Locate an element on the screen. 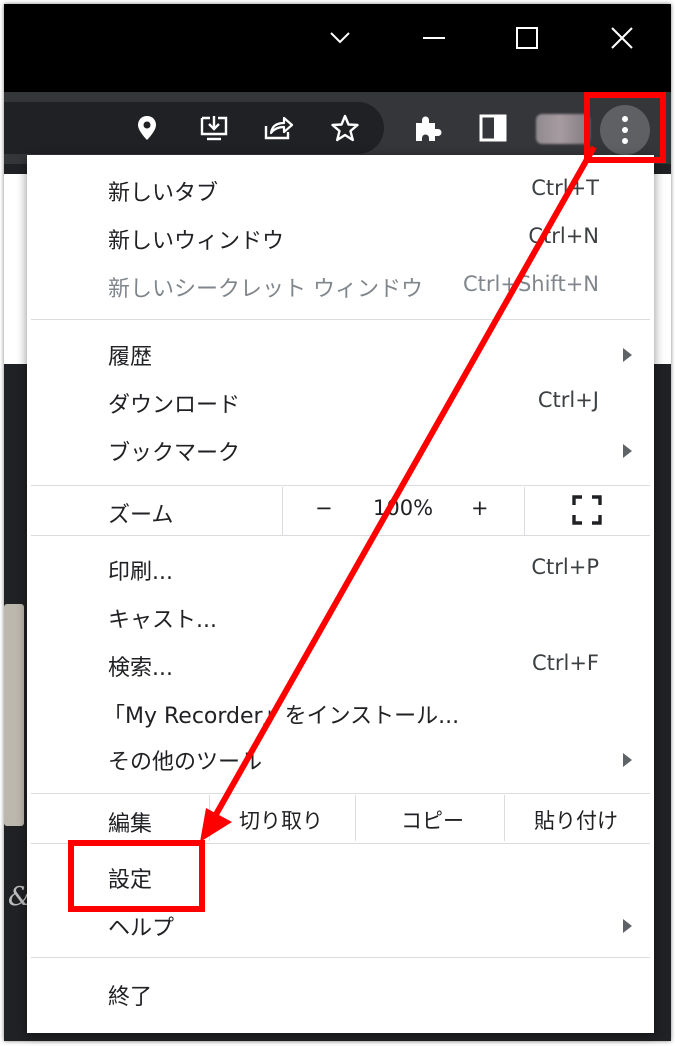 This screenshot has width=675, height=1046. zoom-label: ズーム is located at coordinates (141, 515).